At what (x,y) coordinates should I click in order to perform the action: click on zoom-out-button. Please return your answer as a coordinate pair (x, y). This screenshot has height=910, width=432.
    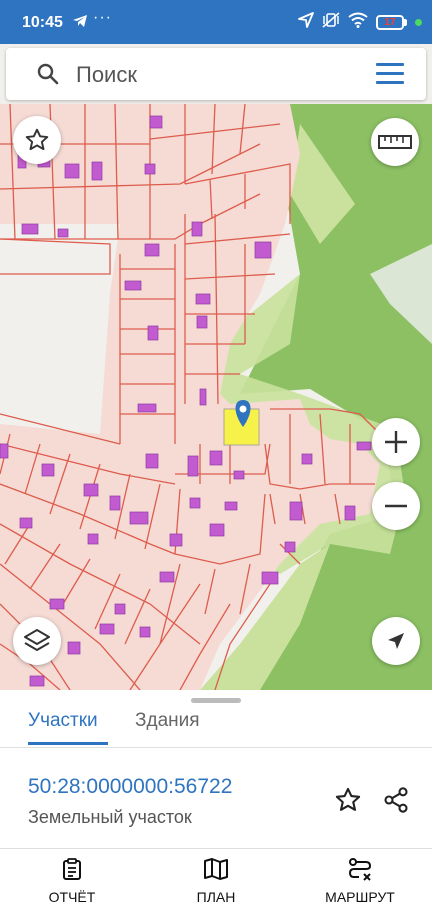
    Looking at the image, I should click on (396, 506).